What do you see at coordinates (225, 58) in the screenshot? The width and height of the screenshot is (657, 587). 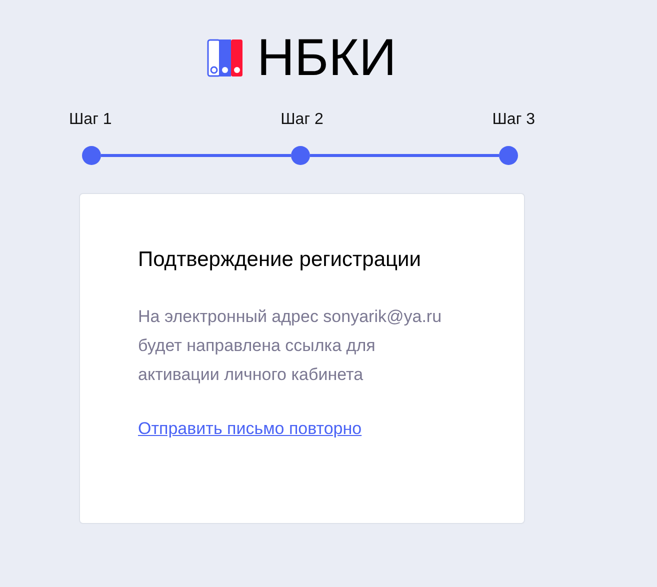 I see `logo-icon` at bounding box center [225, 58].